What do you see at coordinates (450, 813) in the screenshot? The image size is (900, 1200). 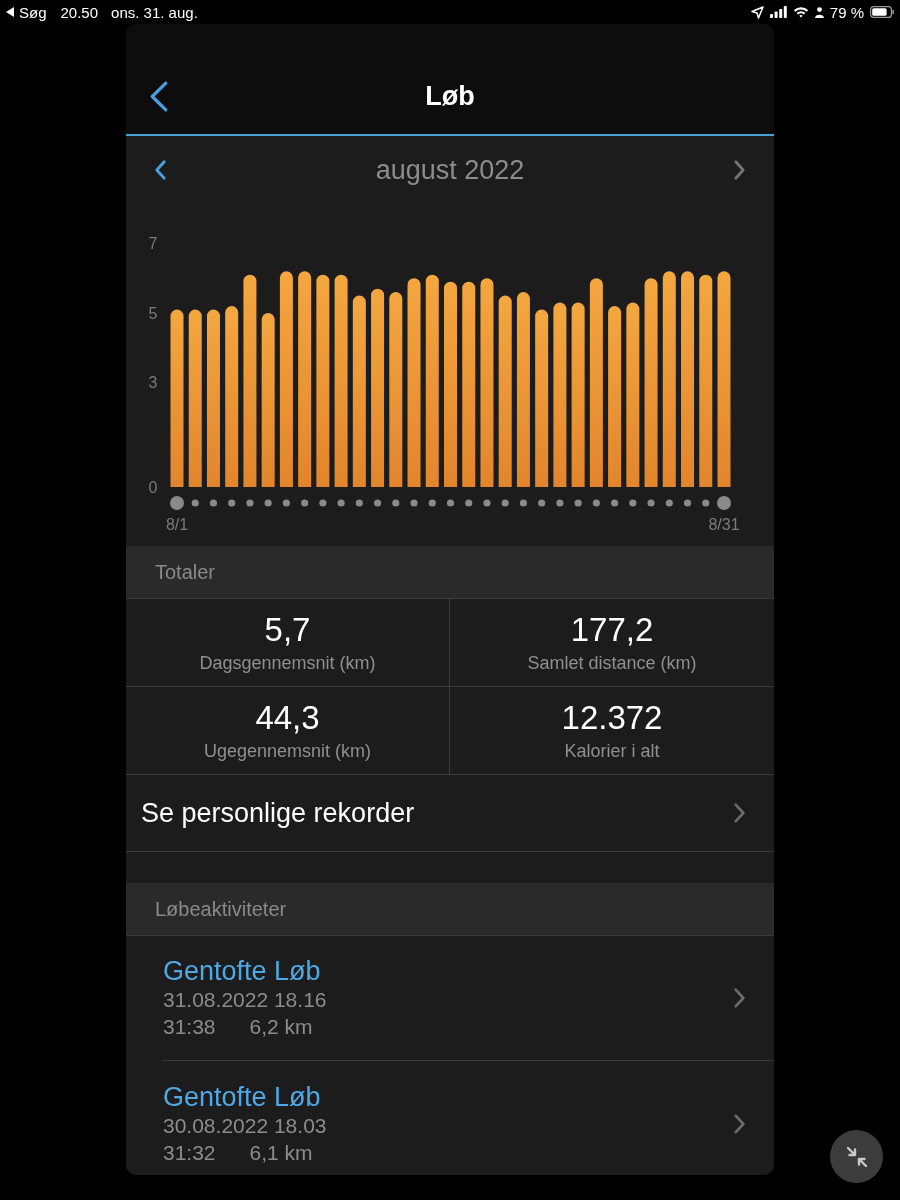 I see `personal-records-row: Se personlige rekorder` at bounding box center [450, 813].